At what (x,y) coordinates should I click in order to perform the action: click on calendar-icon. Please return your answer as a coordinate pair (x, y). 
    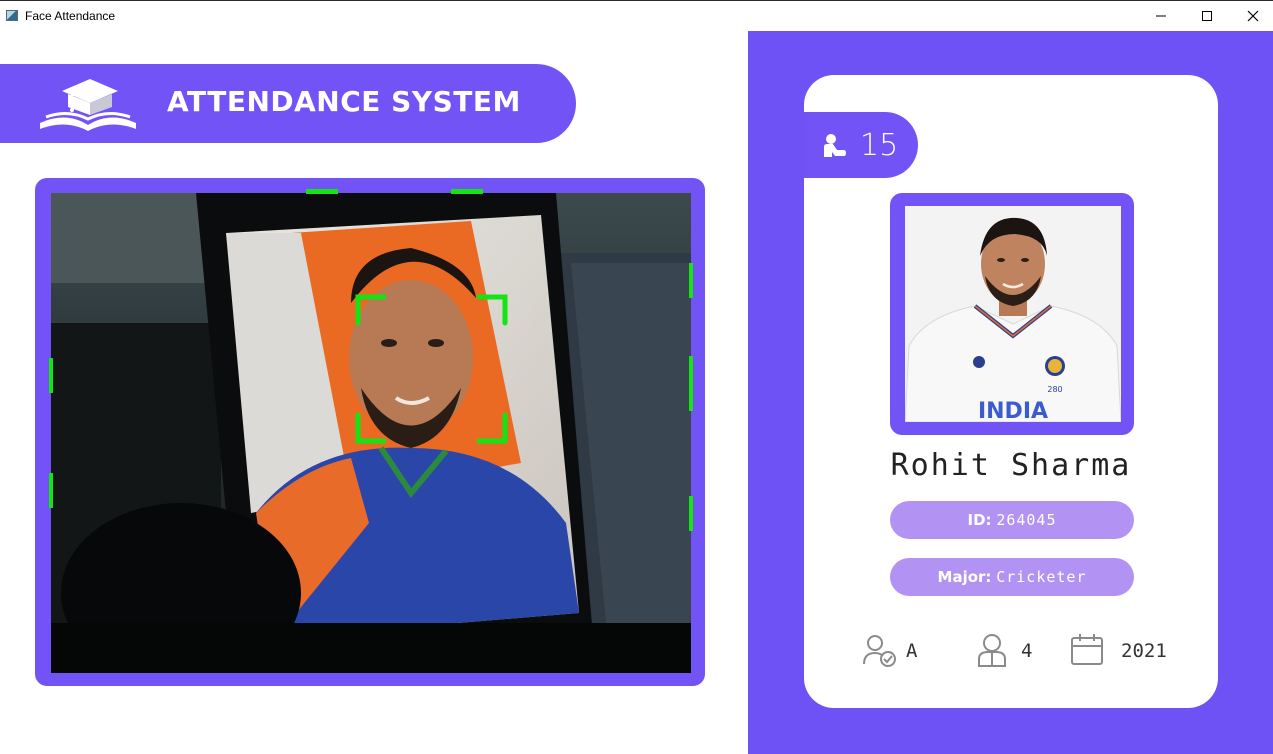
    Looking at the image, I should click on (1087, 649).